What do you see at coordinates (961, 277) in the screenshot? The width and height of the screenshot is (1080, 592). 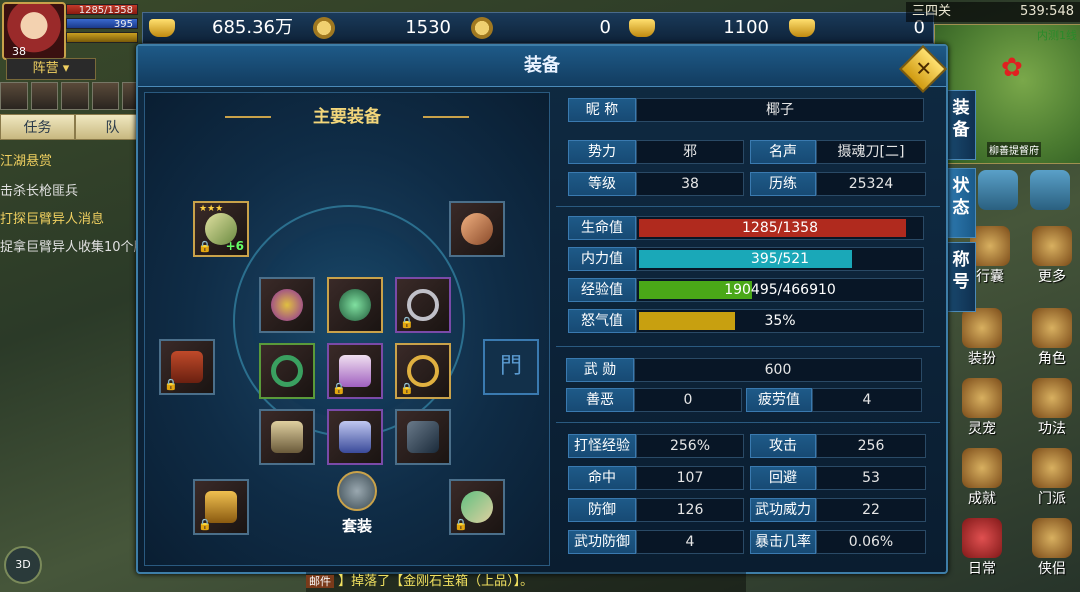 I see `tab-title: 称号` at bounding box center [961, 277].